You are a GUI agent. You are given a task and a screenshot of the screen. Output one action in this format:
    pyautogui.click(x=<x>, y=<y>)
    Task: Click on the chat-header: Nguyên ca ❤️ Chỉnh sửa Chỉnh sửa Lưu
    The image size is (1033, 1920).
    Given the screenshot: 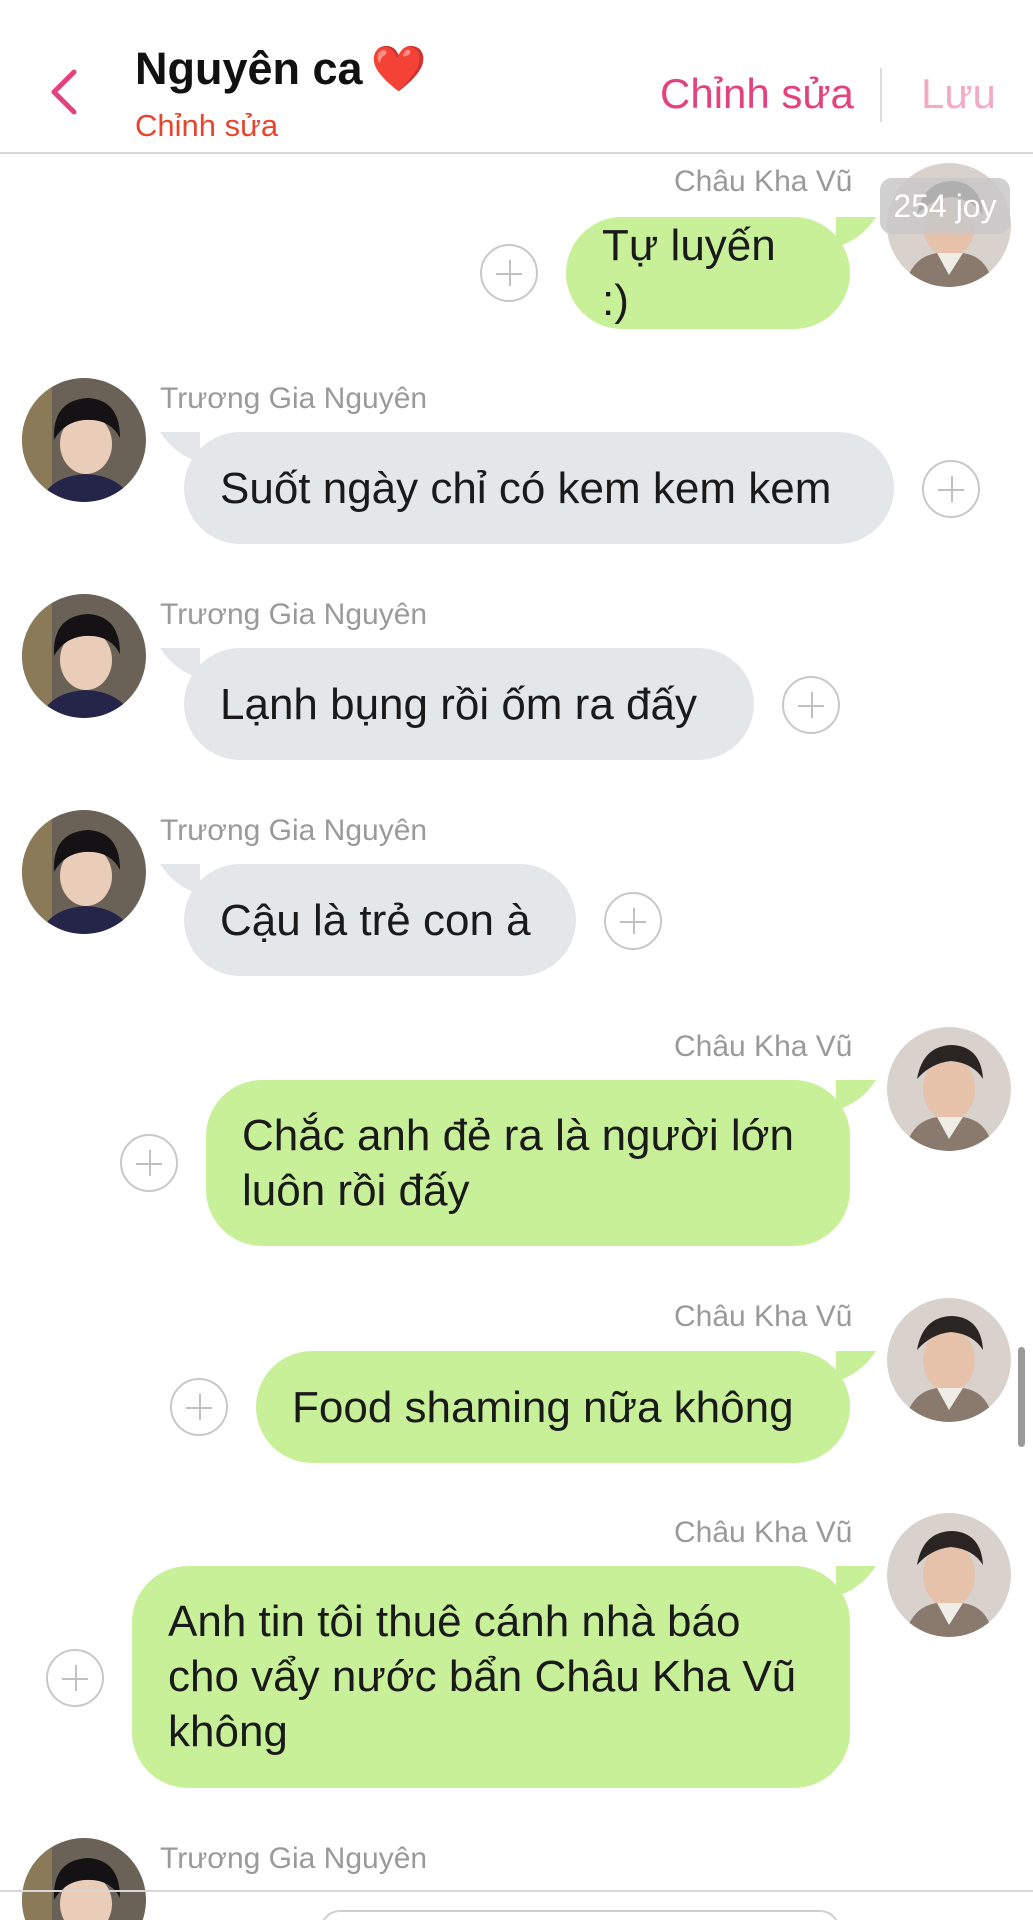 What is the action you would take?
    pyautogui.click(x=516, y=77)
    